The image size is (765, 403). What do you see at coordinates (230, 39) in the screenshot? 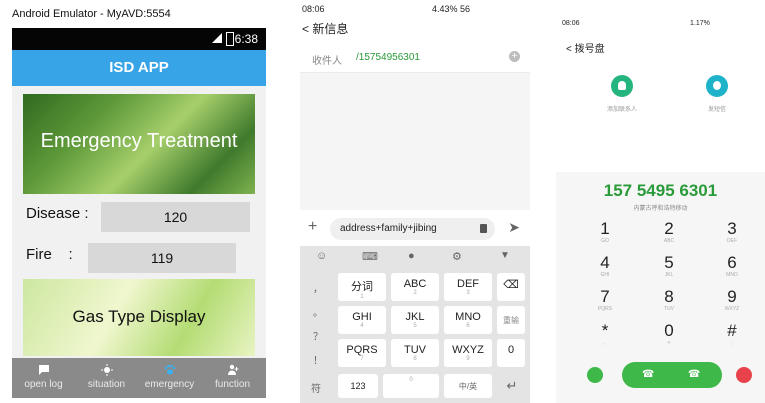
I see `battery-icon` at bounding box center [230, 39].